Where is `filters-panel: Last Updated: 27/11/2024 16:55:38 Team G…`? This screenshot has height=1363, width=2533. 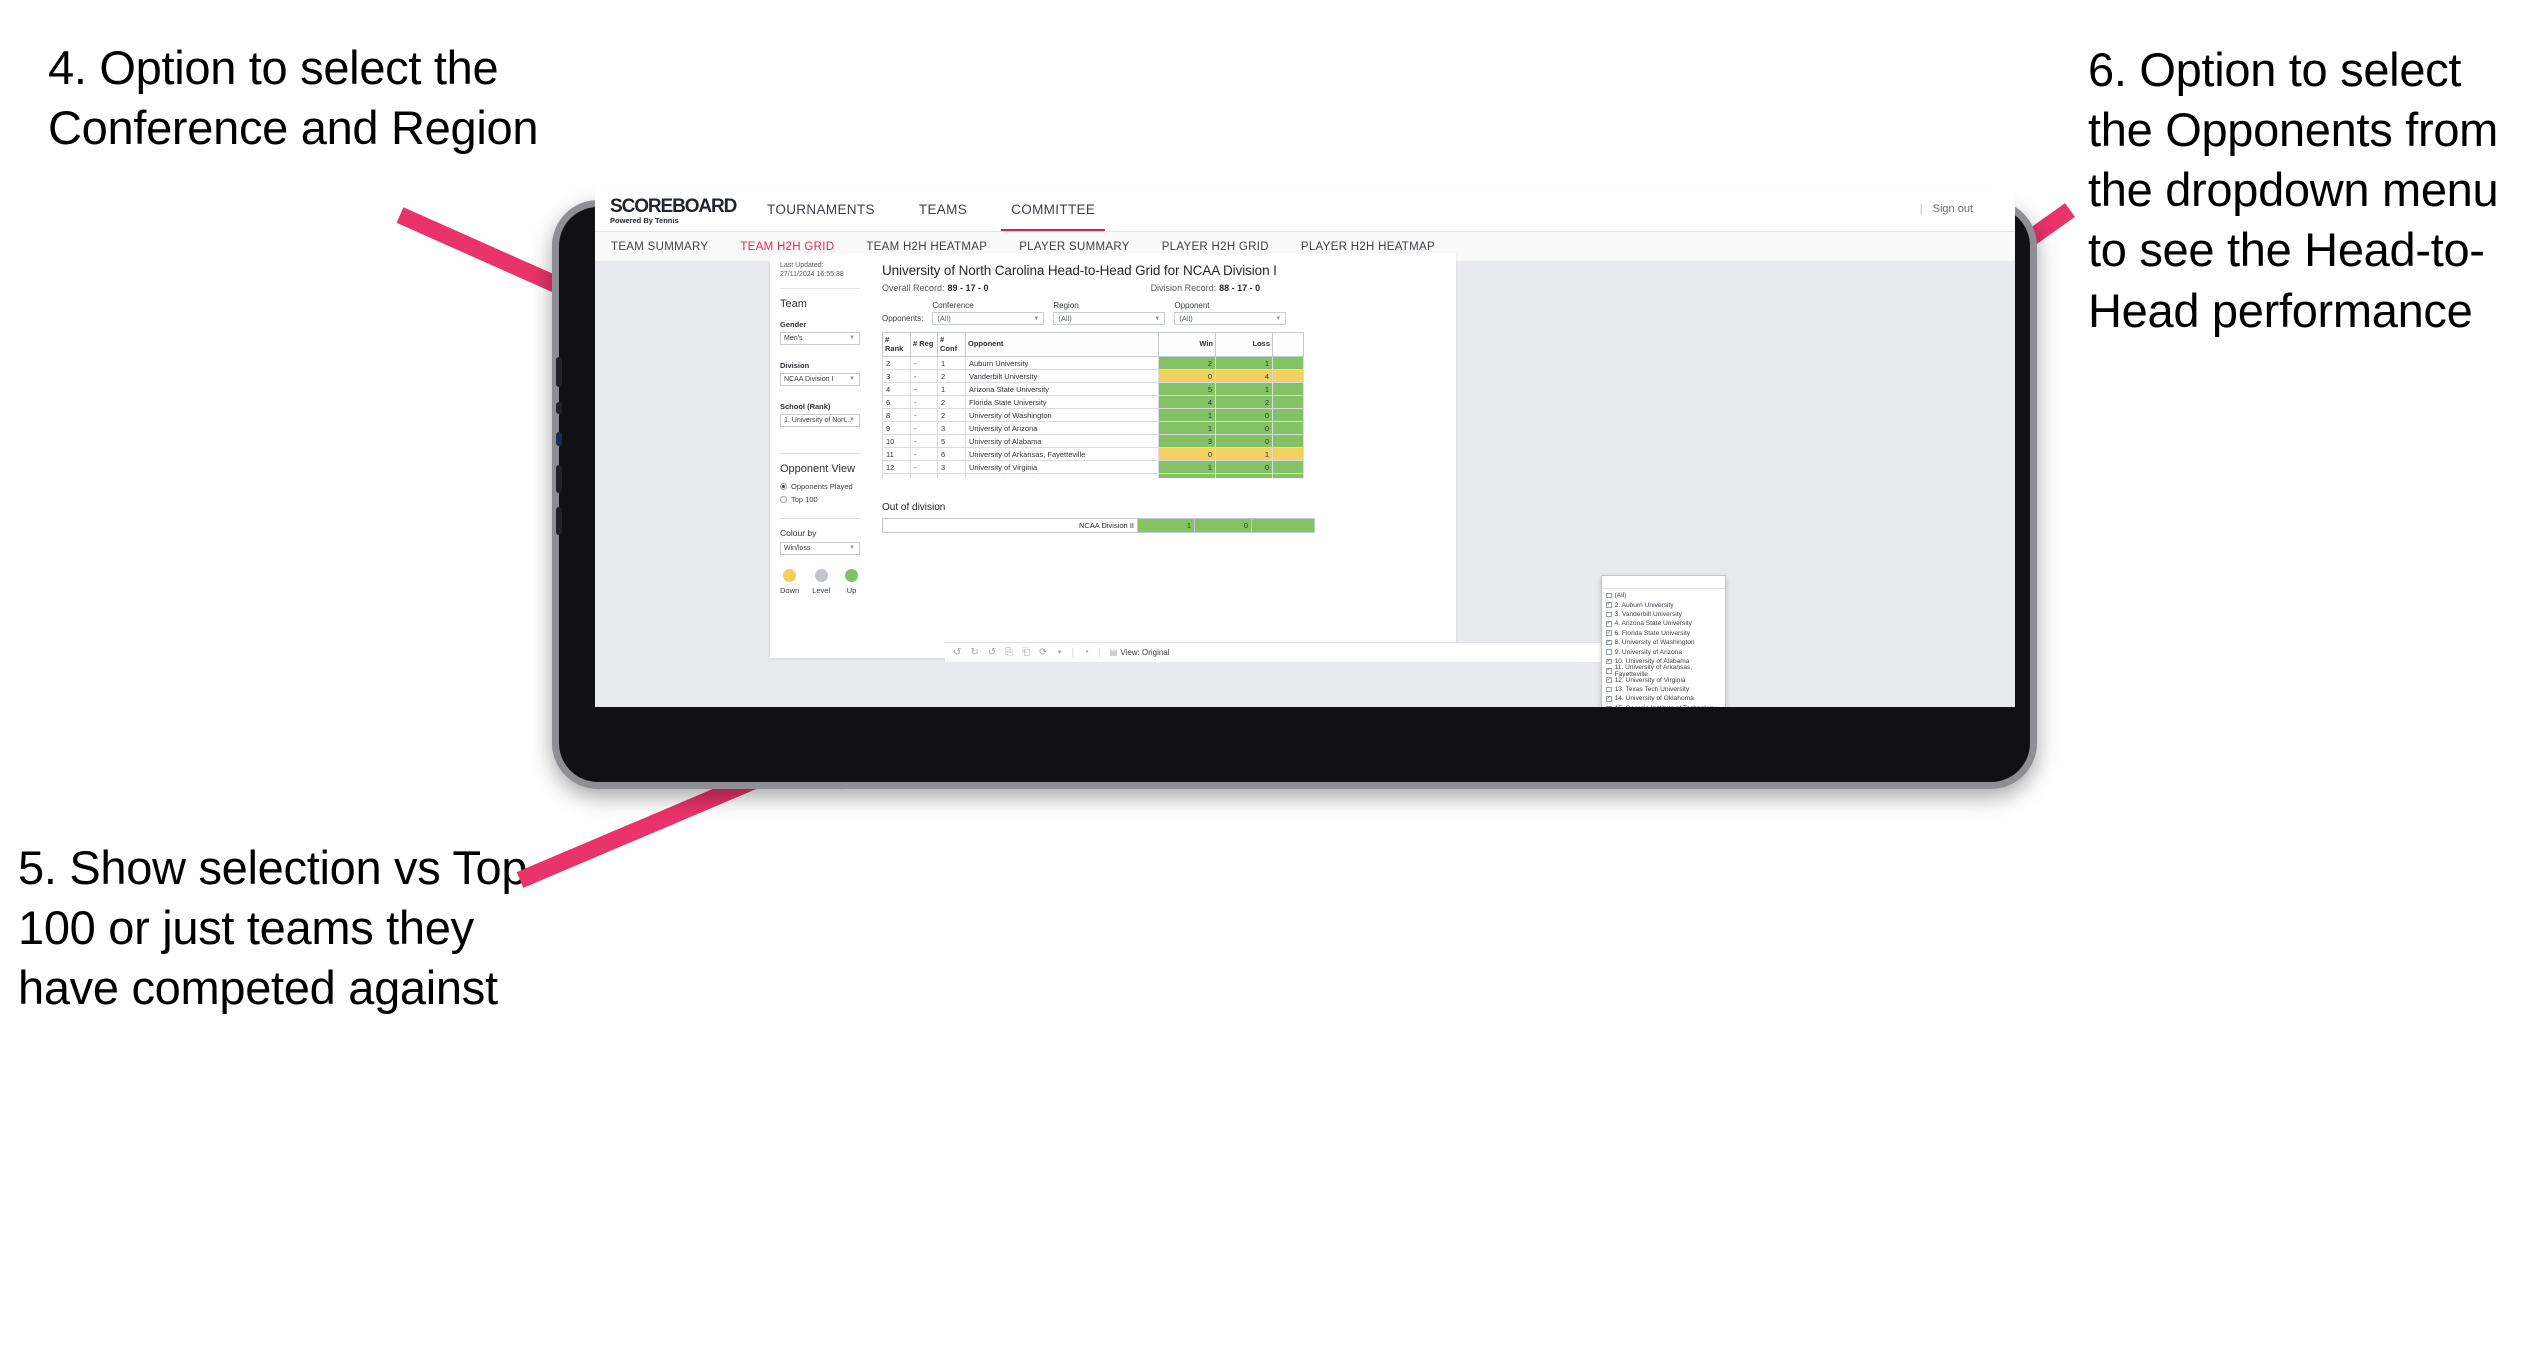
filters-panel: Last Updated: 27/11/2024 16:55:38 Team G… is located at coordinates (820, 438).